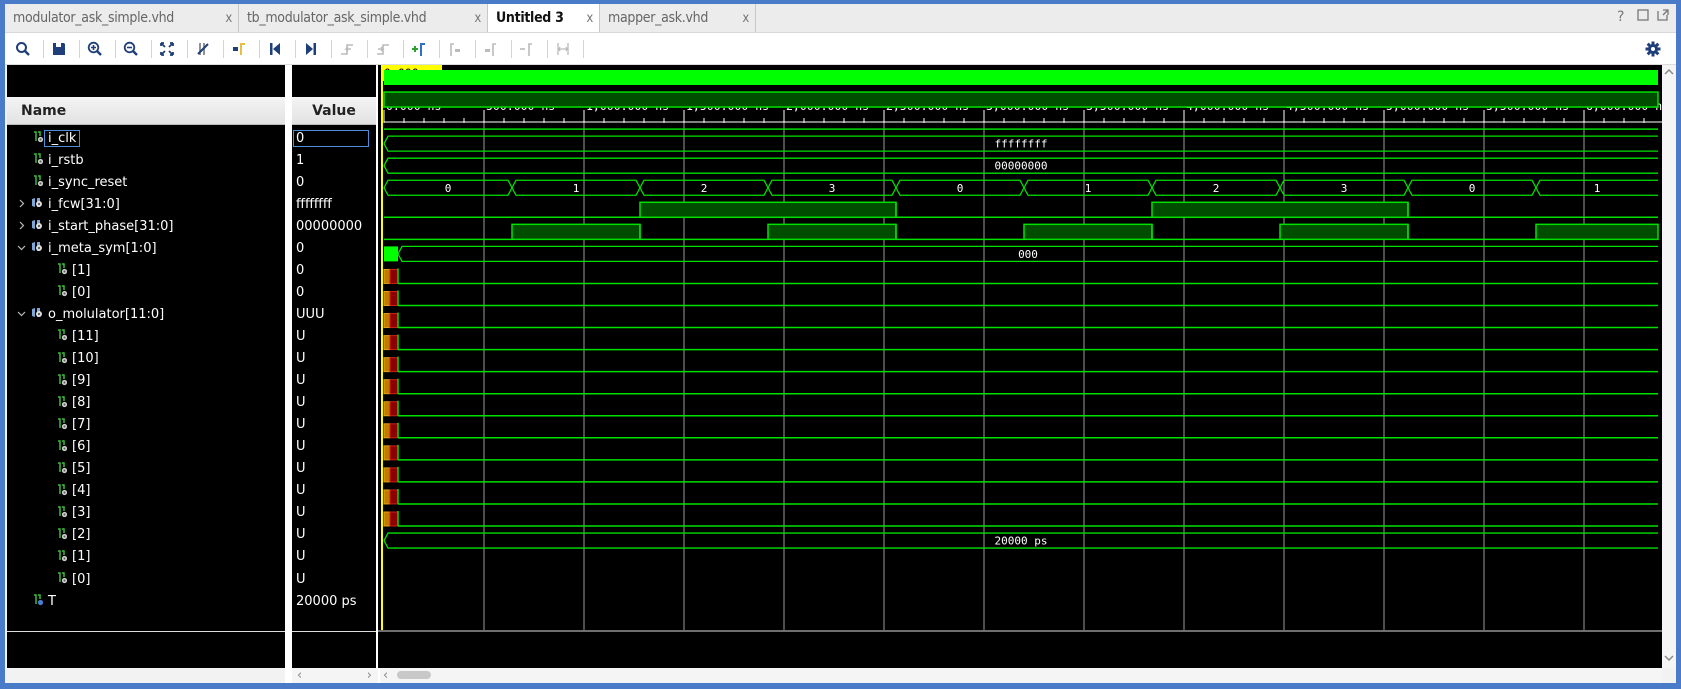  What do you see at coordinates (419, 49) in the screenshot?
I see `add-marker-icon` at bounding box center [419, 49].